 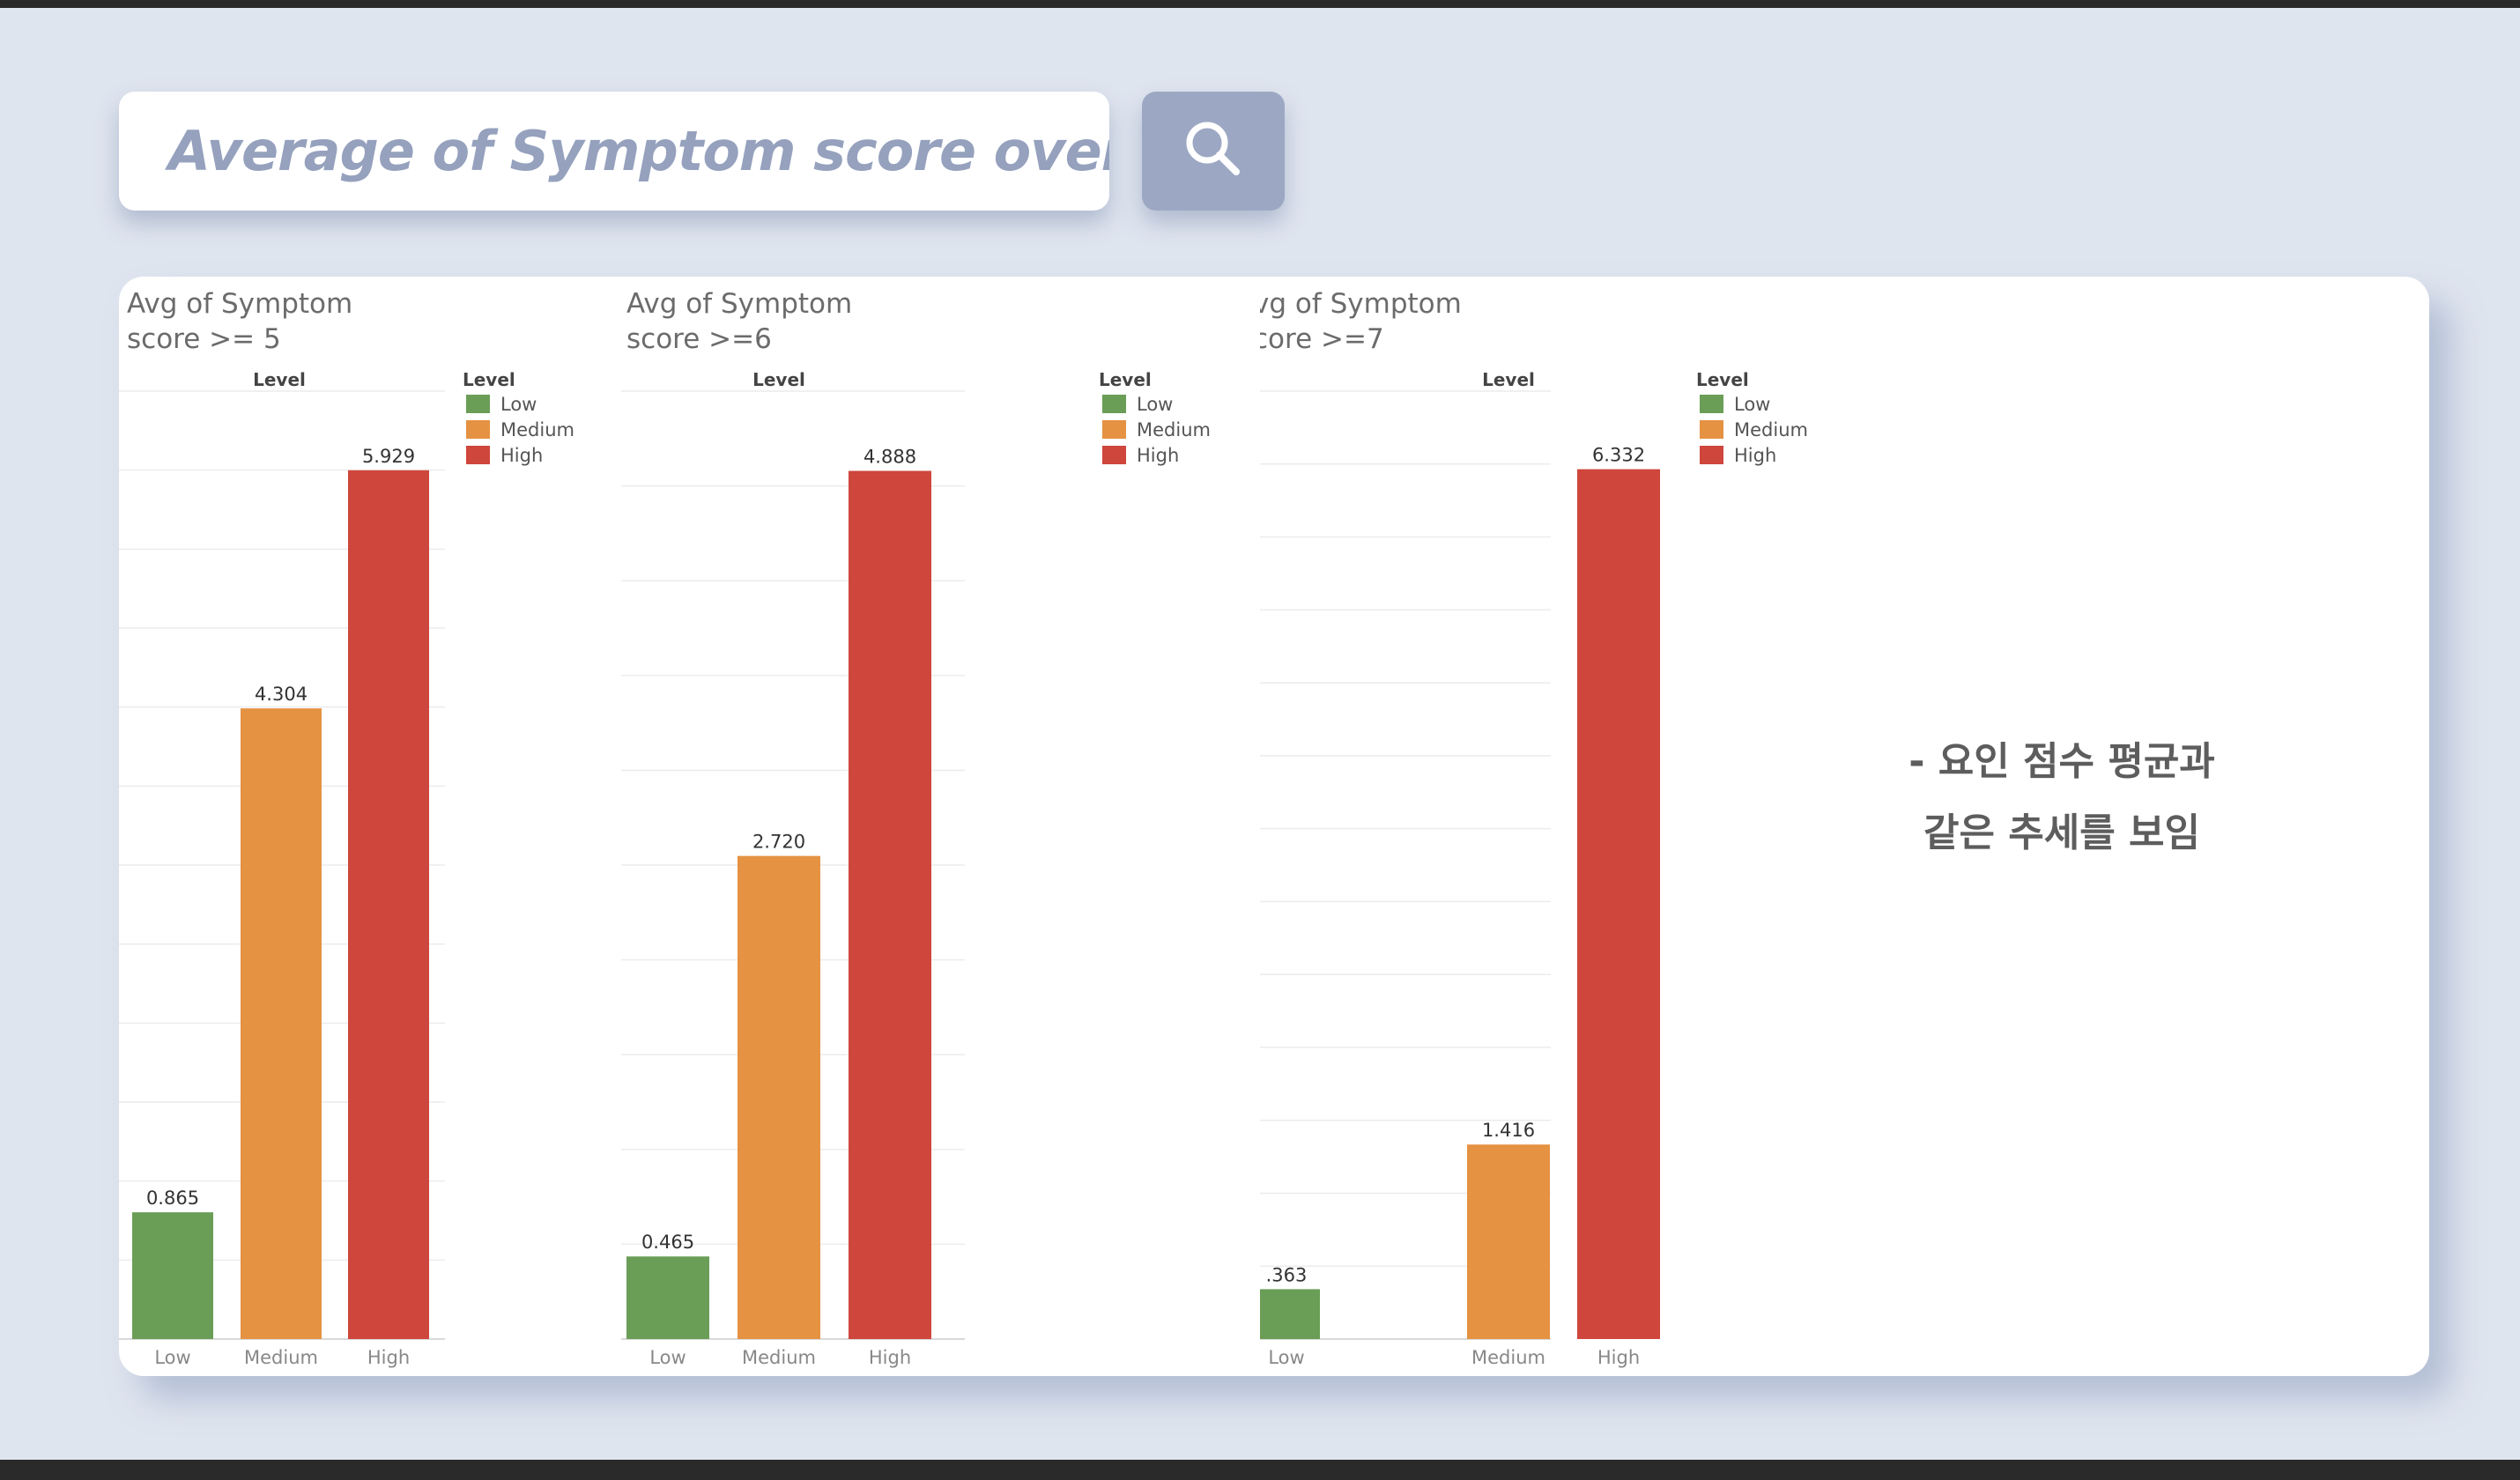 What do you see at coordinates (204, 339) in the screenshot?
I see `chart-title-line-2: score >= 5` at bounding box center [204, 339].